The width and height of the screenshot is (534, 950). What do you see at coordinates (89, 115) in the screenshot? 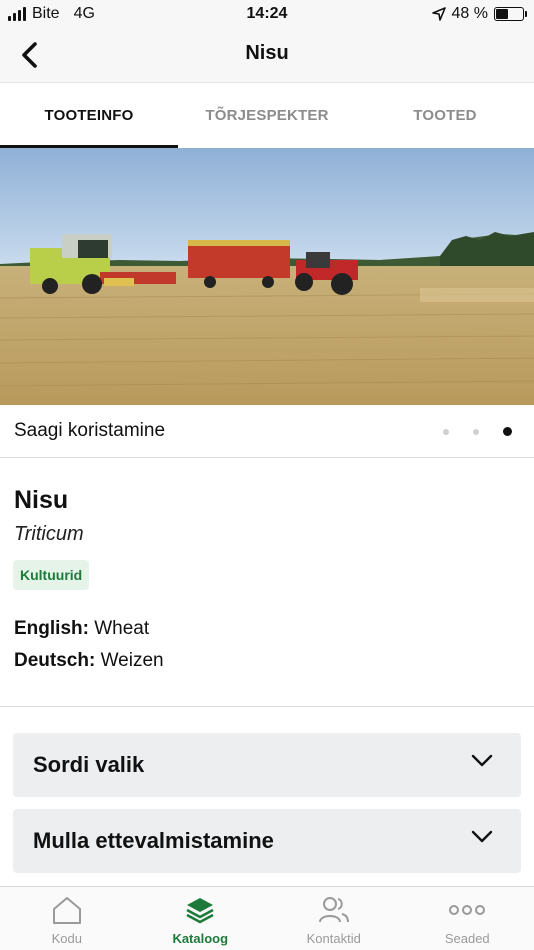
I see `tab-tooteinfo: TOOTEINFO` at bounding box center [89, 115].